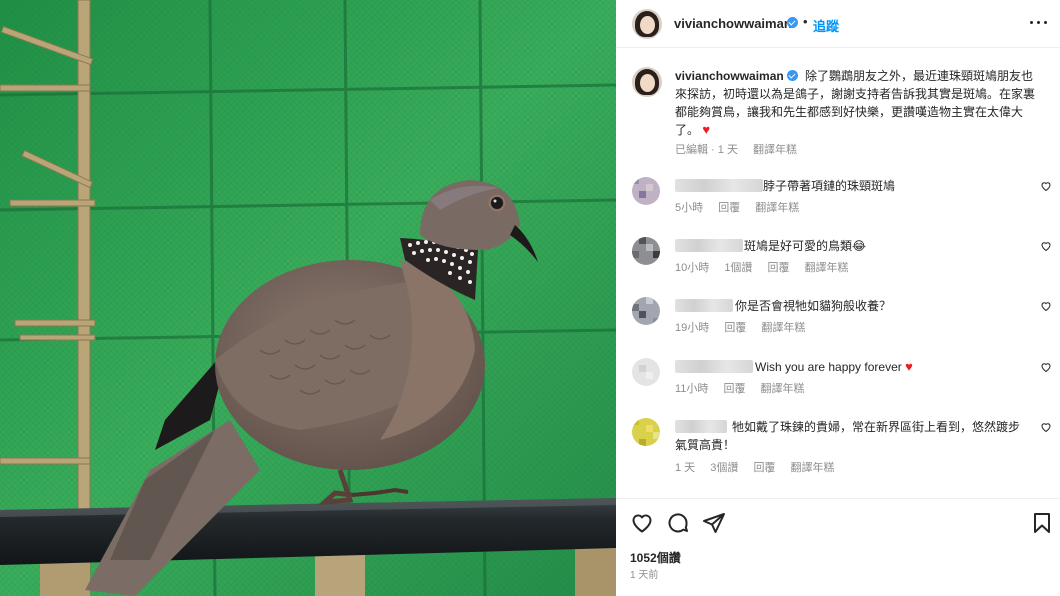  What do you see at coordinates (655, 557) in the screenshot?
I see `likes-count: 1052個讚` at bounding box center [655, 557].